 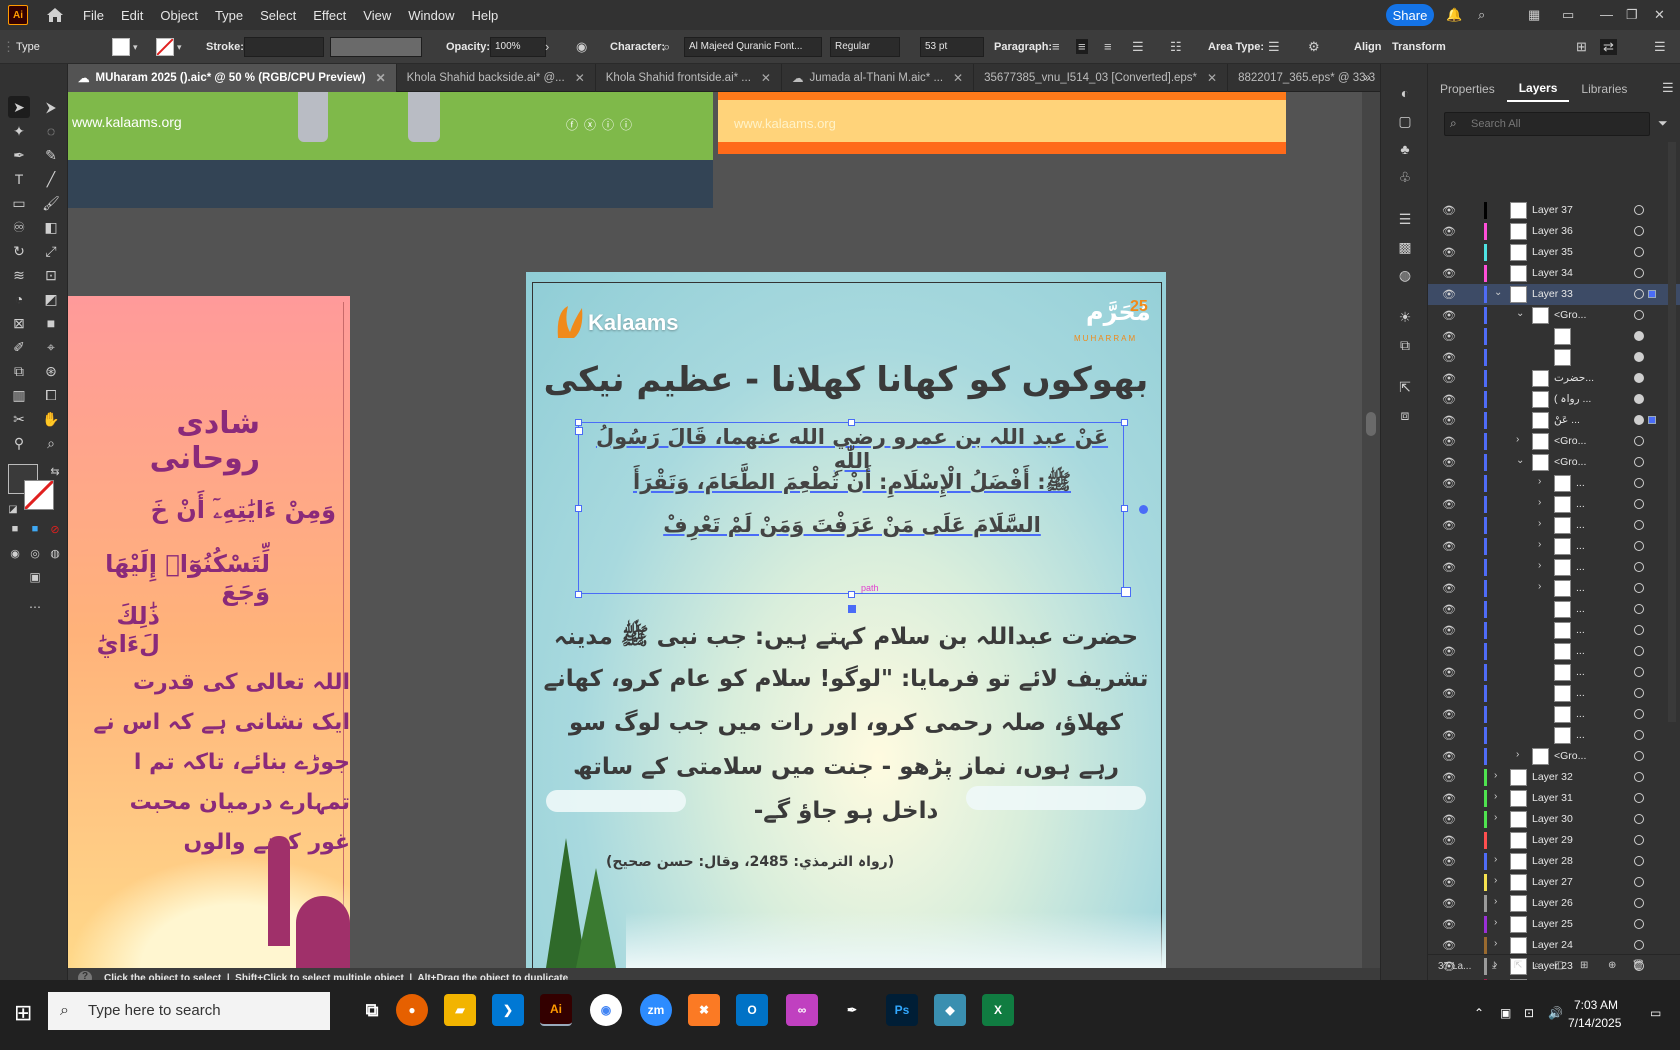 What do you see at coordinates (606, 1010) in the screenshot?
I see `chrome-icon: ◉` at bounding box center [606, 1010].